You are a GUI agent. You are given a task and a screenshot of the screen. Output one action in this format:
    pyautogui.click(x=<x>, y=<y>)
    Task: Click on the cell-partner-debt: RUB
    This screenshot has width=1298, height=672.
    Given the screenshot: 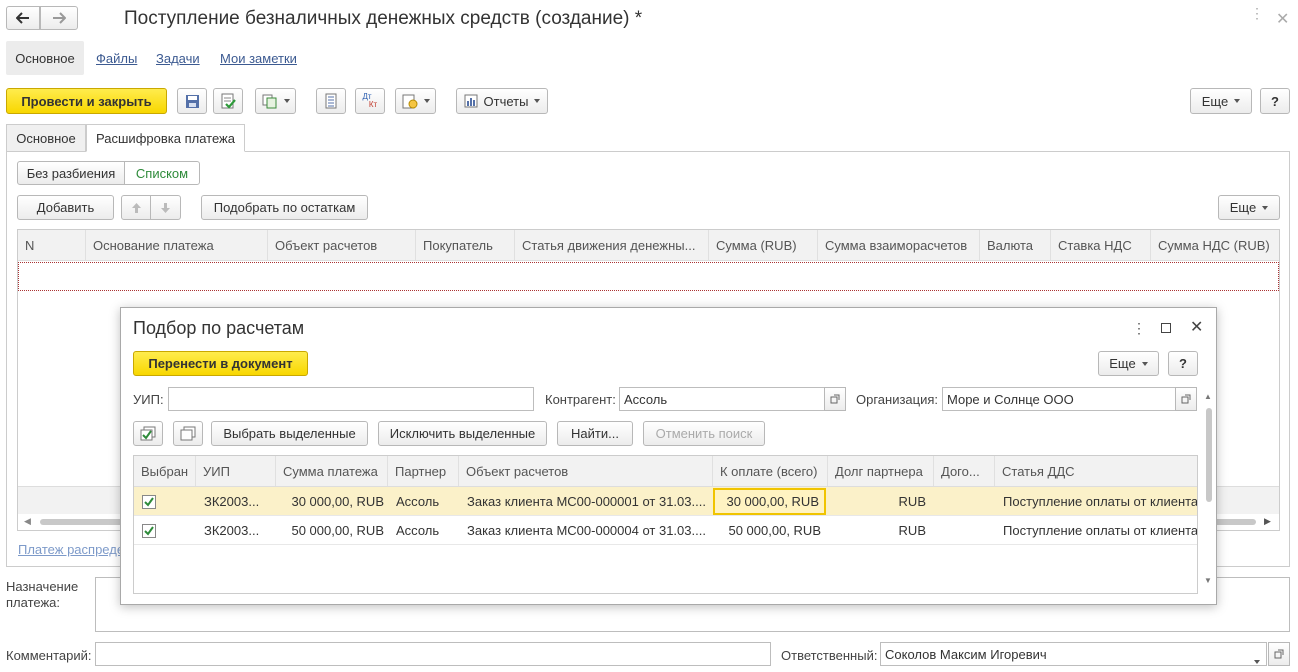 What is the action you would take?
    pyautogui.click(x=912, y=501)
    